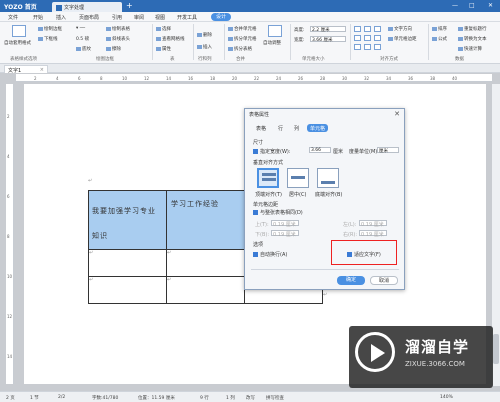 The width and height of the screenshot is (500, 402). Describe the element at coordinates (83, 49) in the screenshot. I see `shading-button: 底纹` at that location.